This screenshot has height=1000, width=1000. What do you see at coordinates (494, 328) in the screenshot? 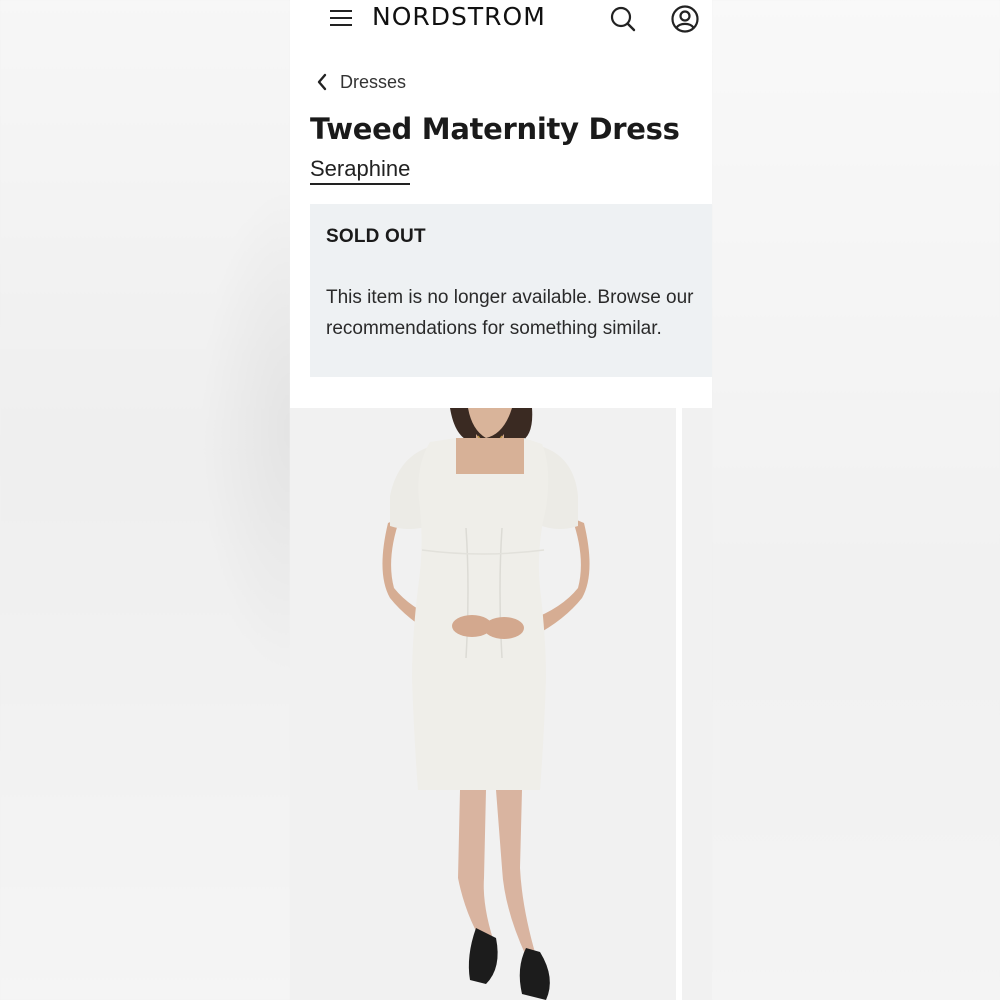
I see `sold-out-message-line-2: recommendations for something similar.` at bounding box center [494, 328].